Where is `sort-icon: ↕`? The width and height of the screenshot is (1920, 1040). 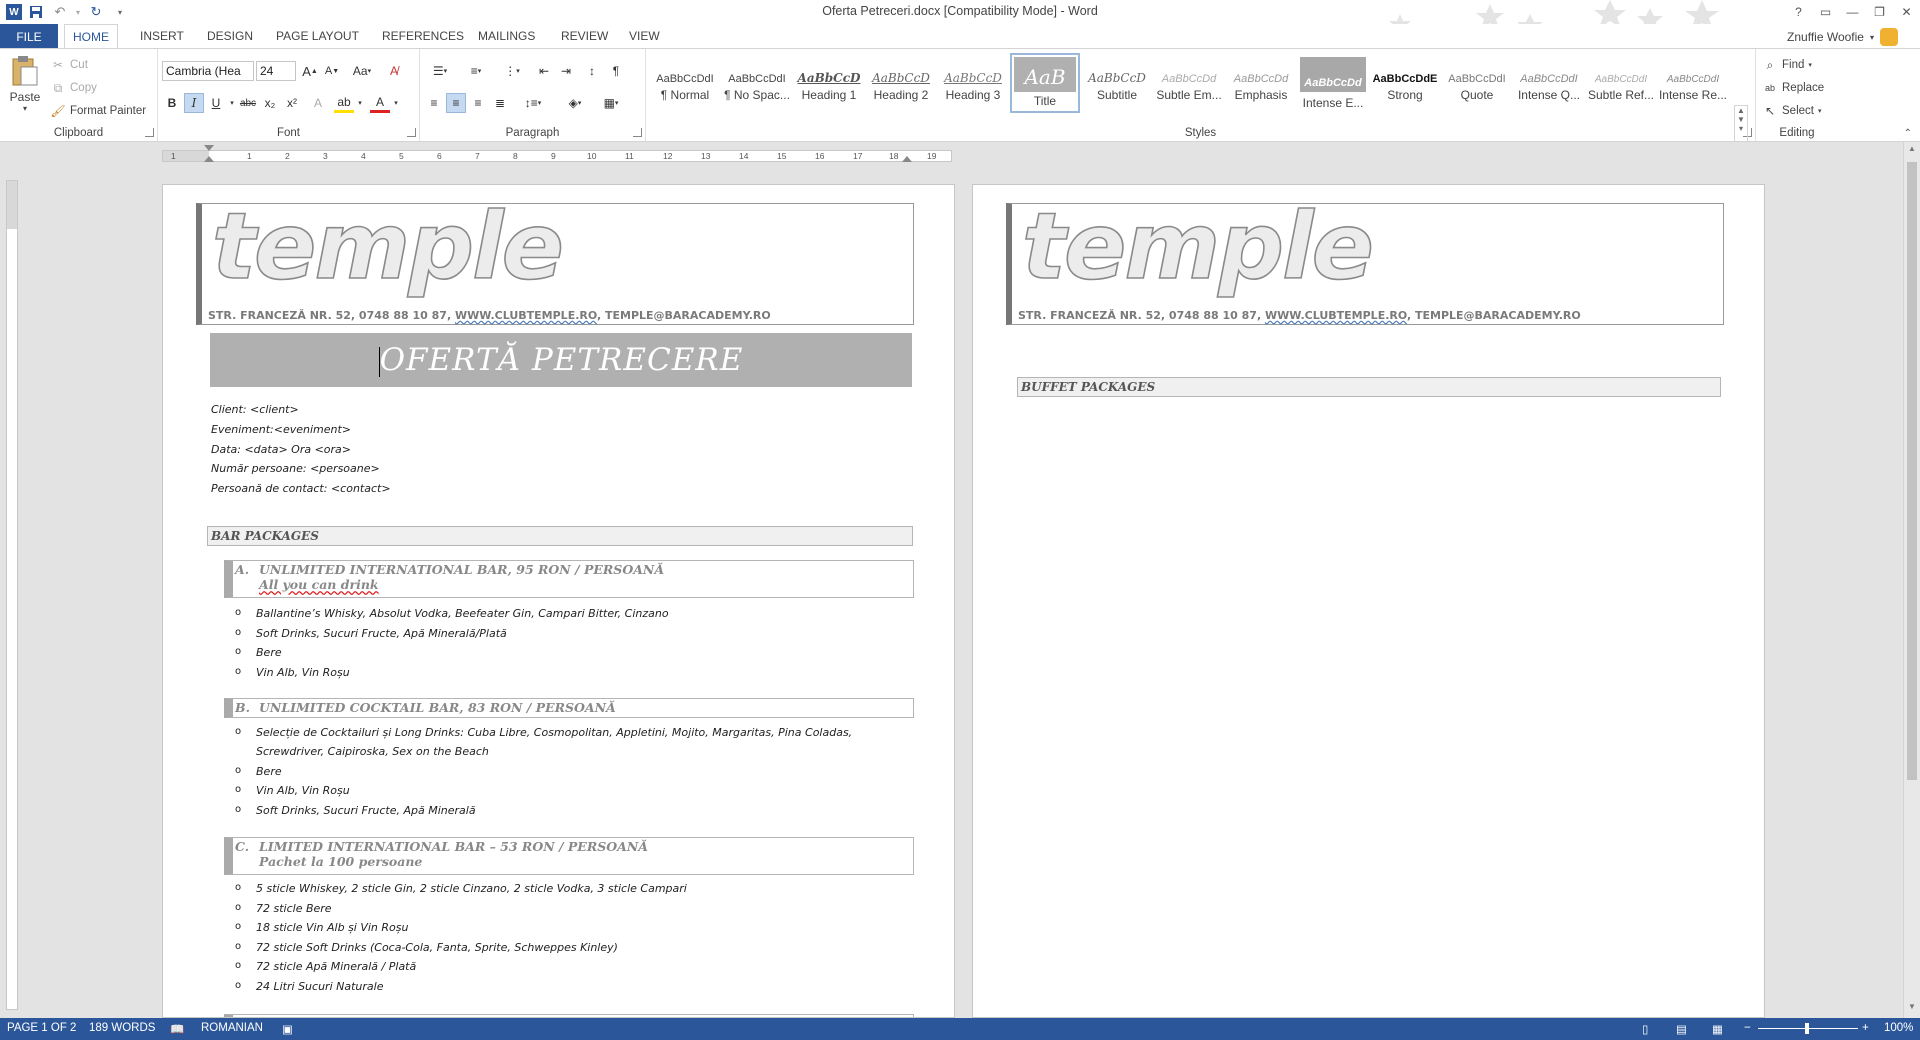 sort-icon: ↕ is located at coordinates (592, 71).